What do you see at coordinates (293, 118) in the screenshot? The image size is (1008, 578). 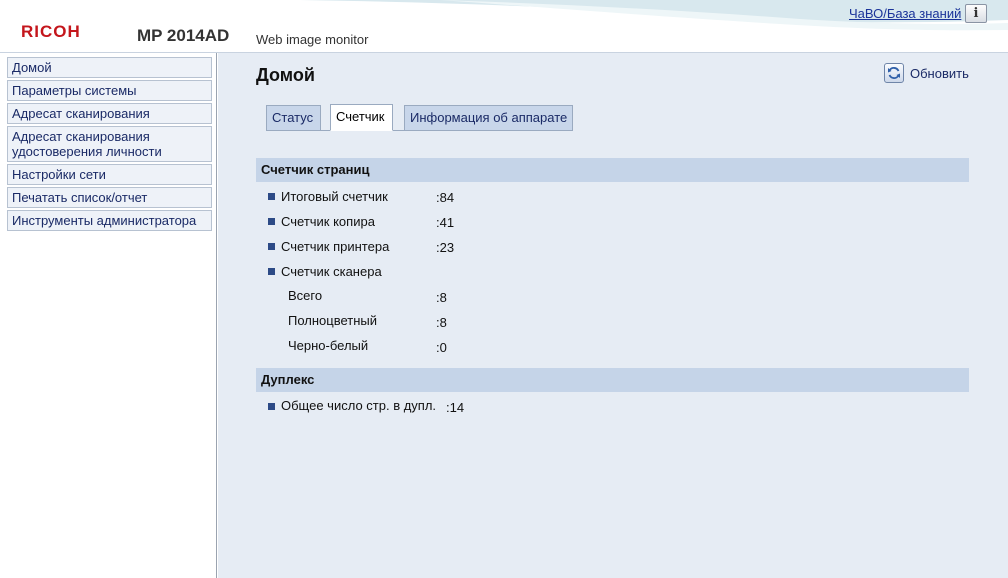 I see `tab-status: Статус` at bounding box center [293, 118].